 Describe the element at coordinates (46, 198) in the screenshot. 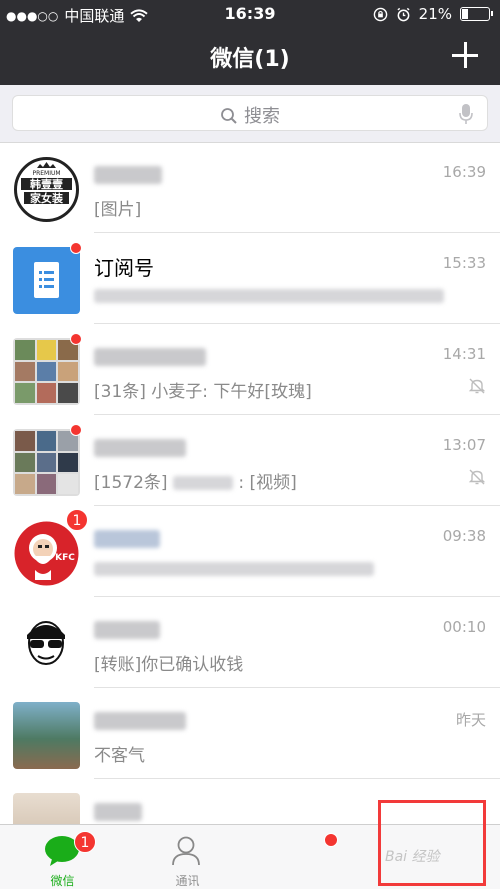

I see `avatar-text: 家女装` at that location.